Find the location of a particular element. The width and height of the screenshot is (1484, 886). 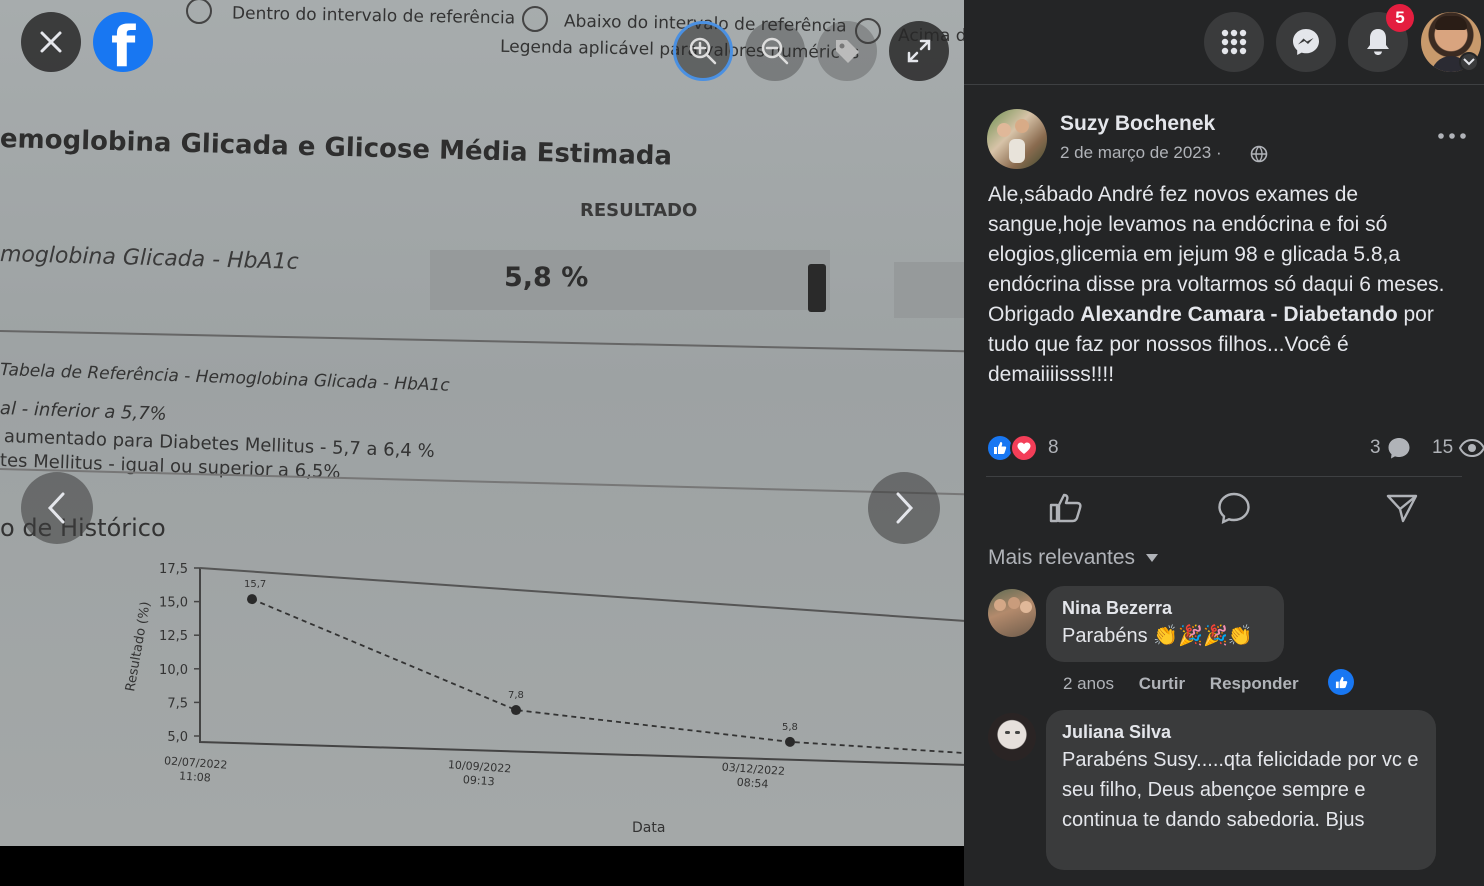

chart-point-label: 5,8 is located at coordinates (790, 727).